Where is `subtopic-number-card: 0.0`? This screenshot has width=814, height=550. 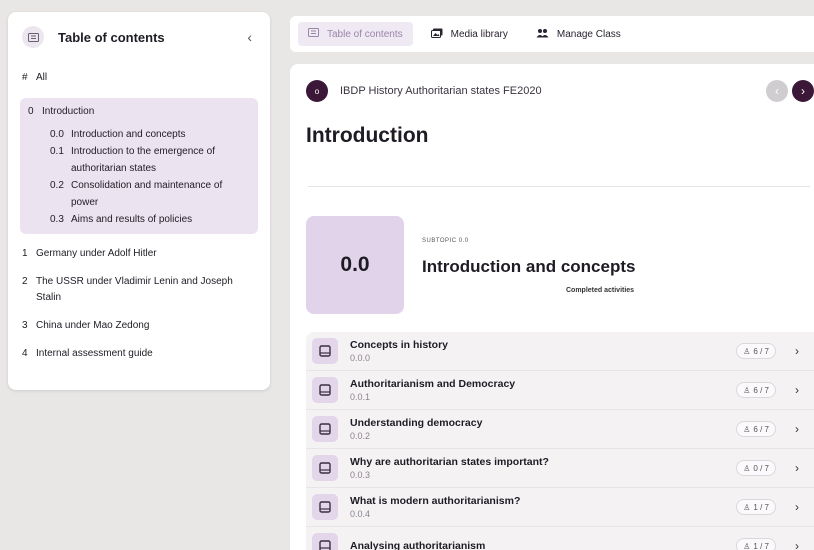 subtopic-number-card: 0.0 is located at coordinates (355, 265).